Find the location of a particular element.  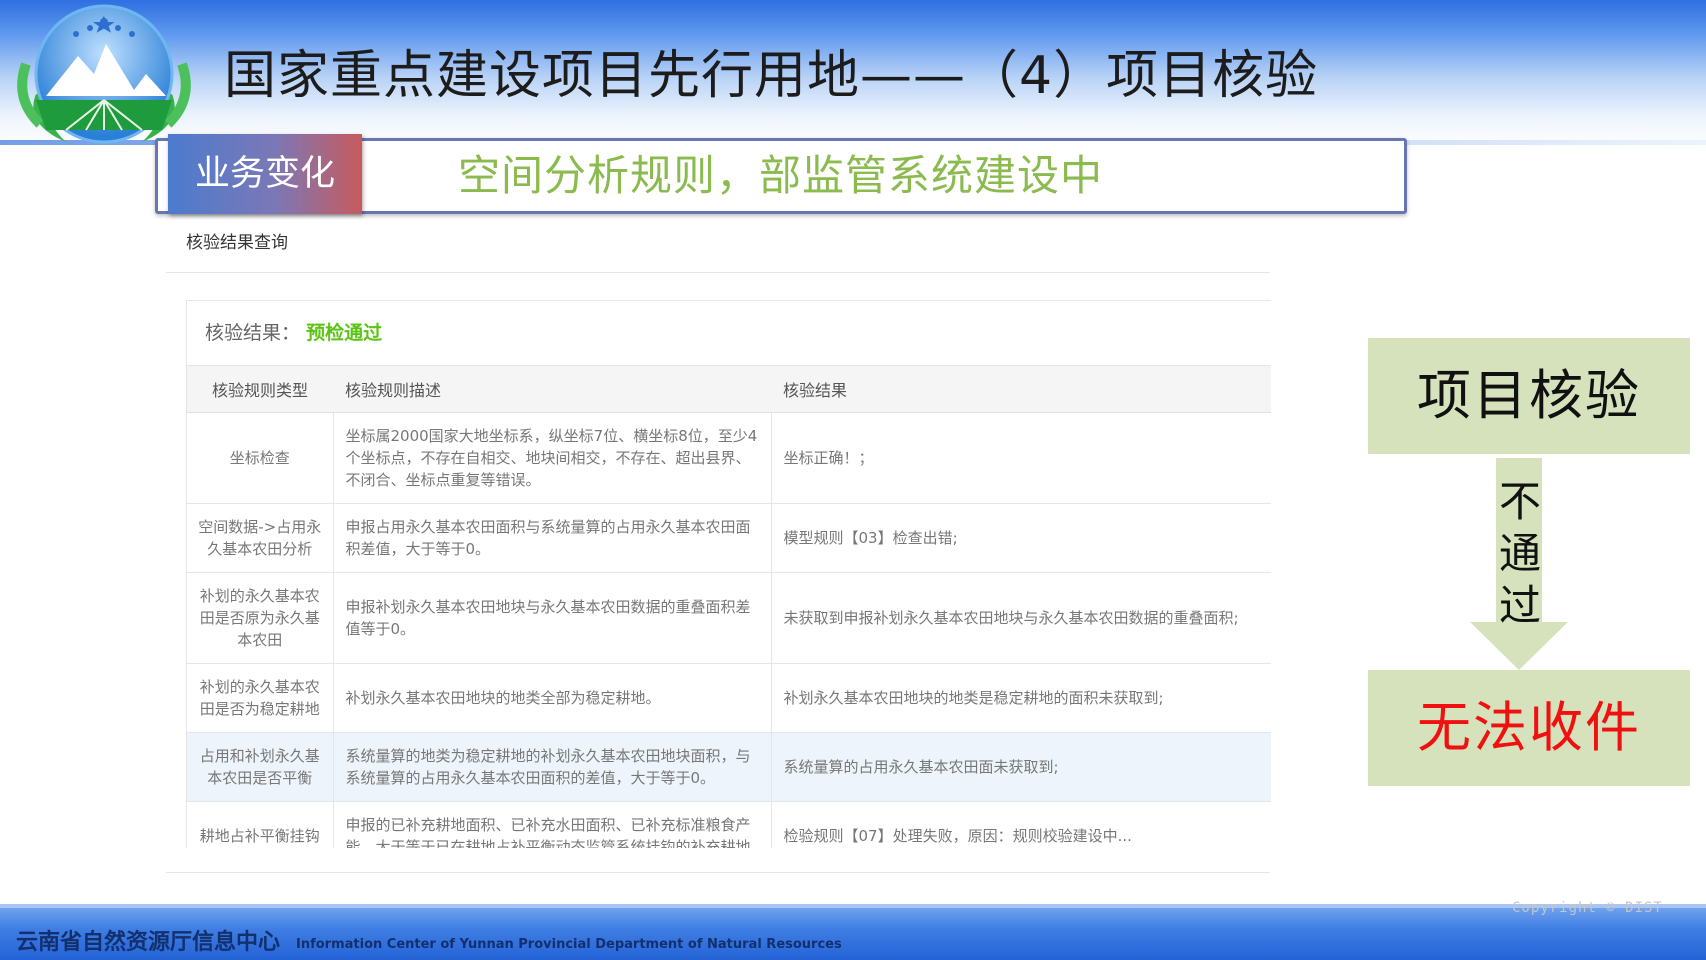

banner-tag: 业务变化 is located at coordinates (265, 174).